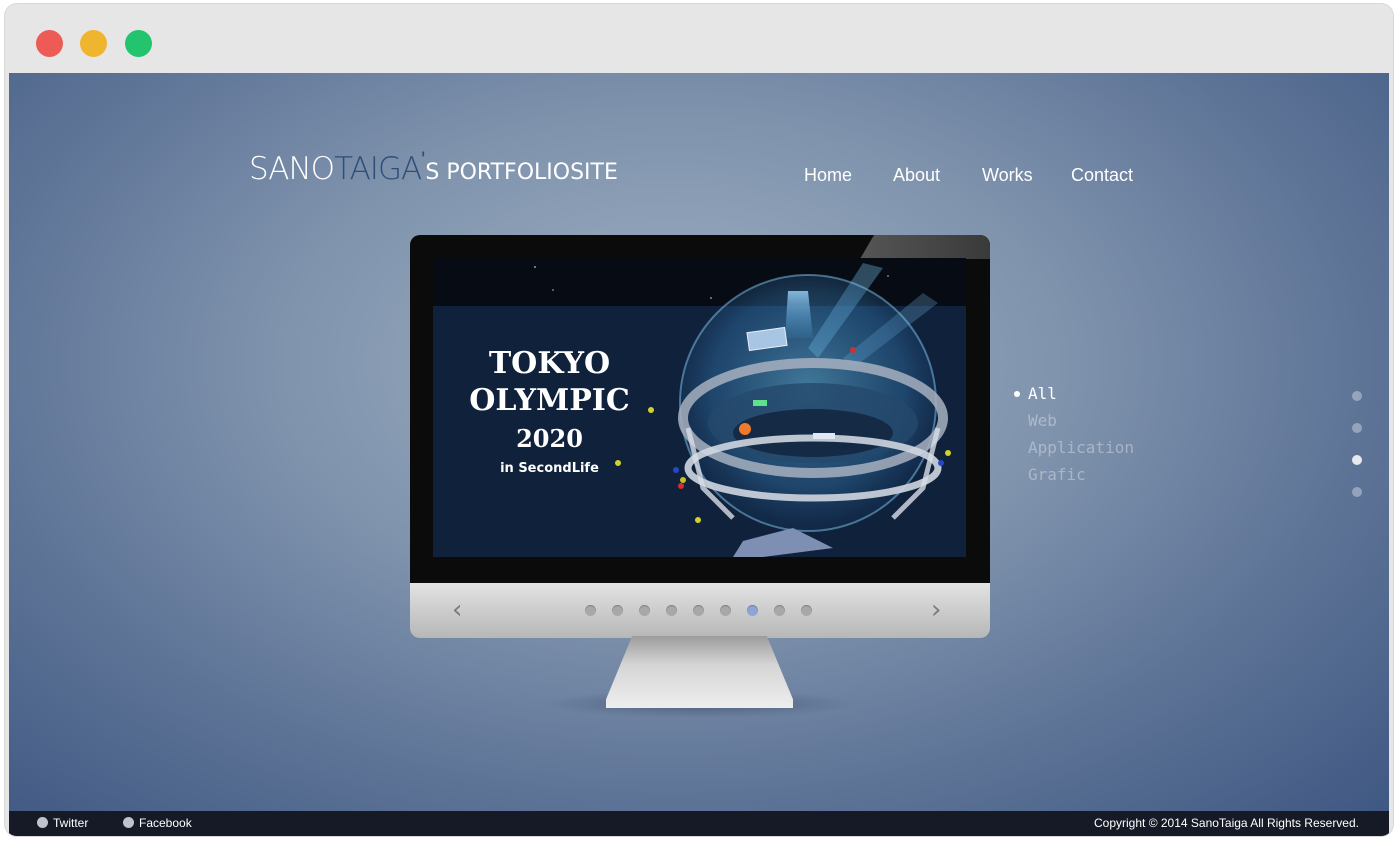  Describe the element at coordinates (138, 43) in the screenshot. I see `zoom-window-button` at that location.